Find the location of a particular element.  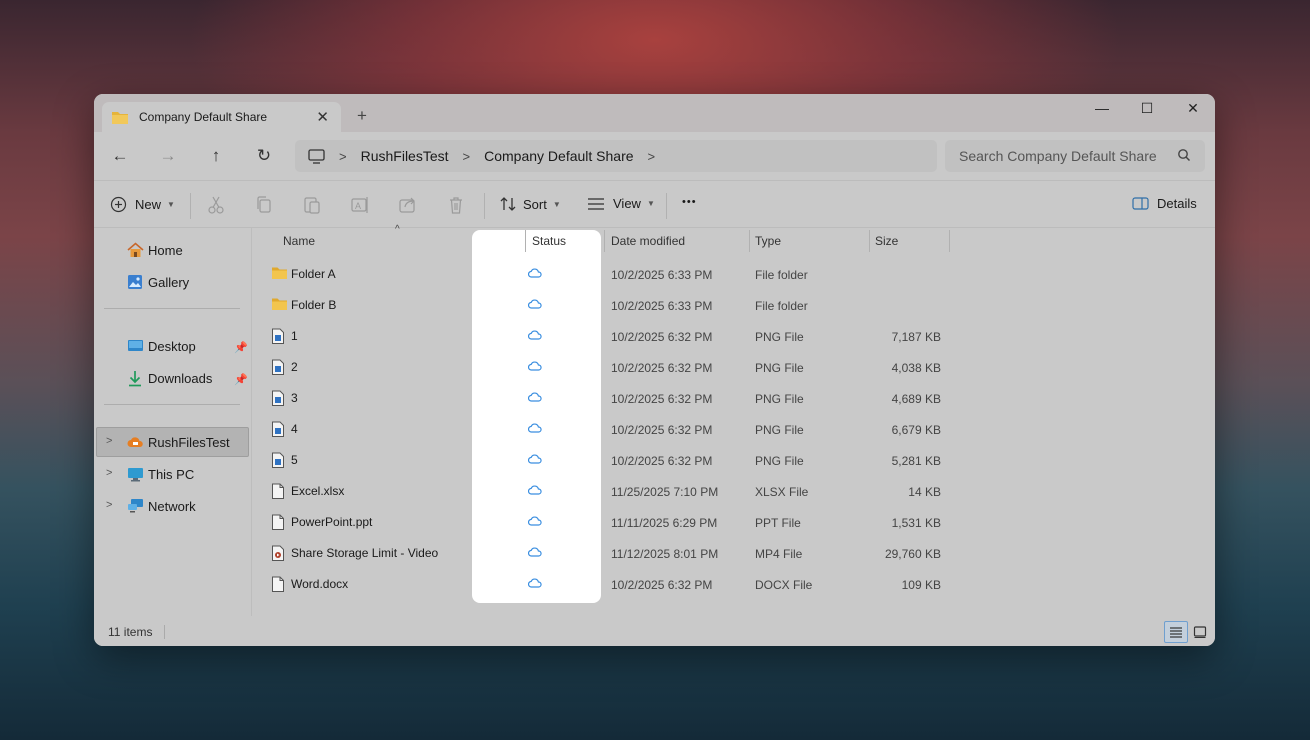

file-row: 1 10/2/2025 6:32 PM PNG File 7,187 KB is located at coordinates (734, 336).